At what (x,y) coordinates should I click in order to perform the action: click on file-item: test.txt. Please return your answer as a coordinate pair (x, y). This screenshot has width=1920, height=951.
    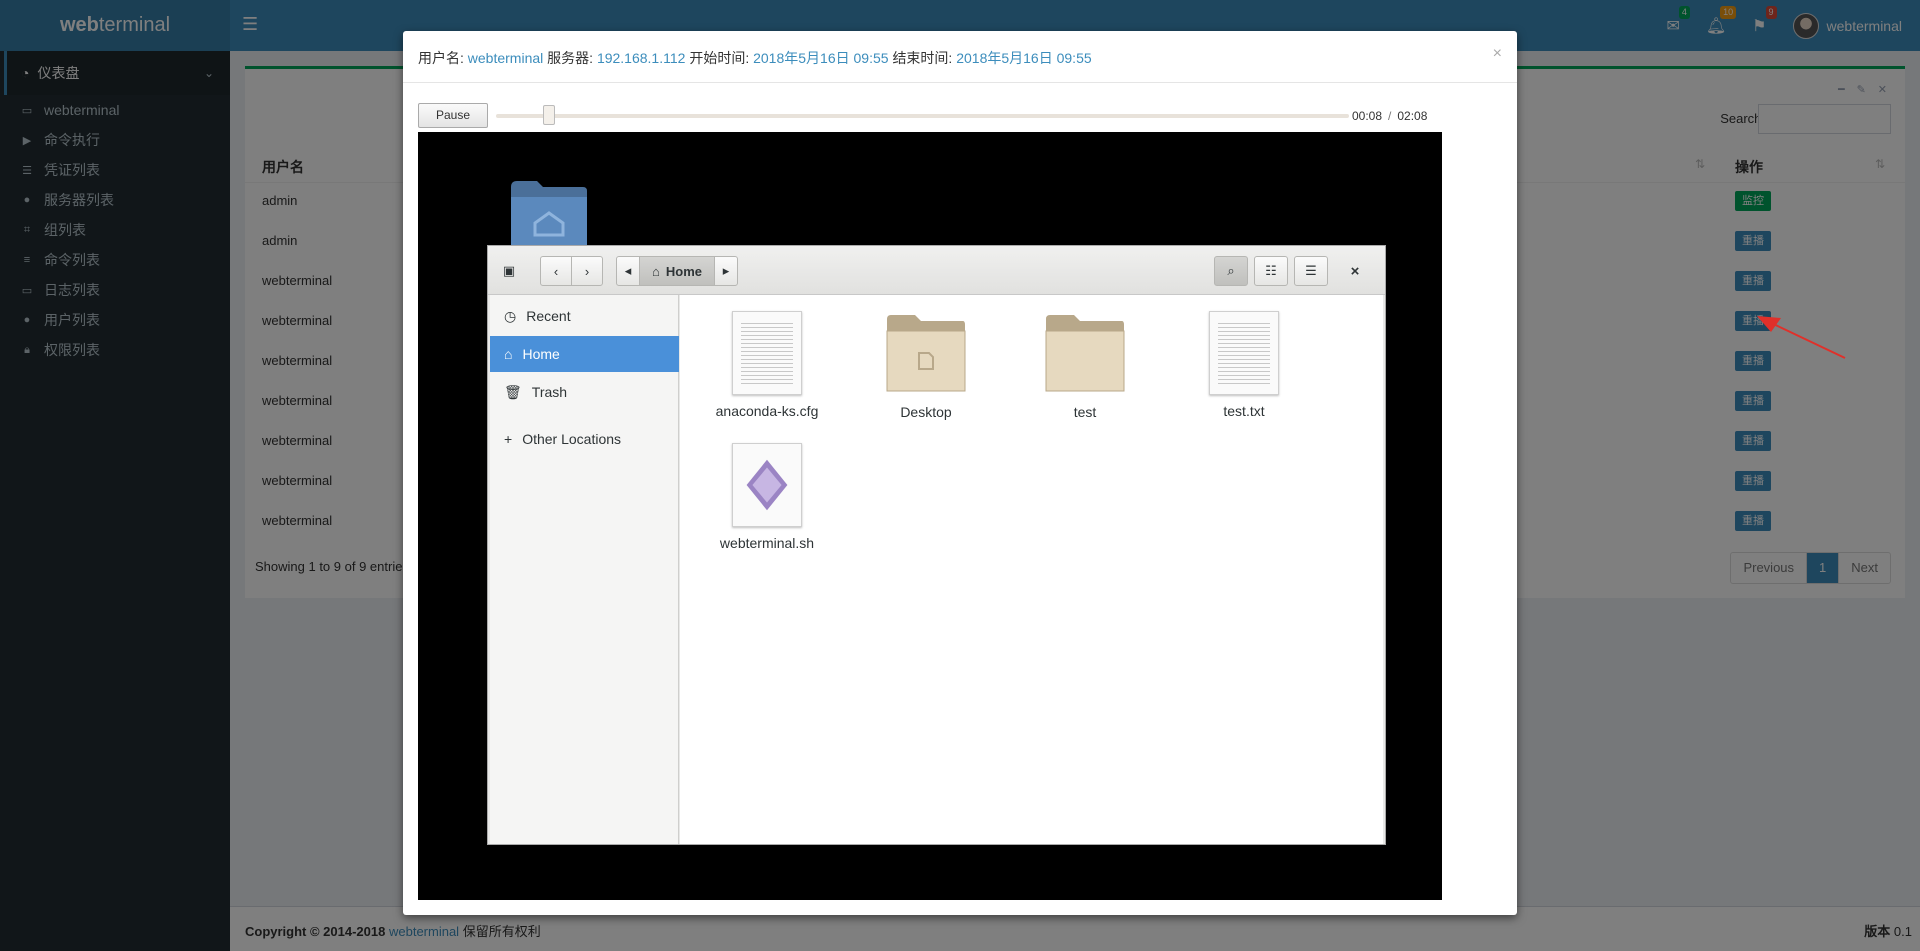
    Looking at the image, I should click on (1244, 365).